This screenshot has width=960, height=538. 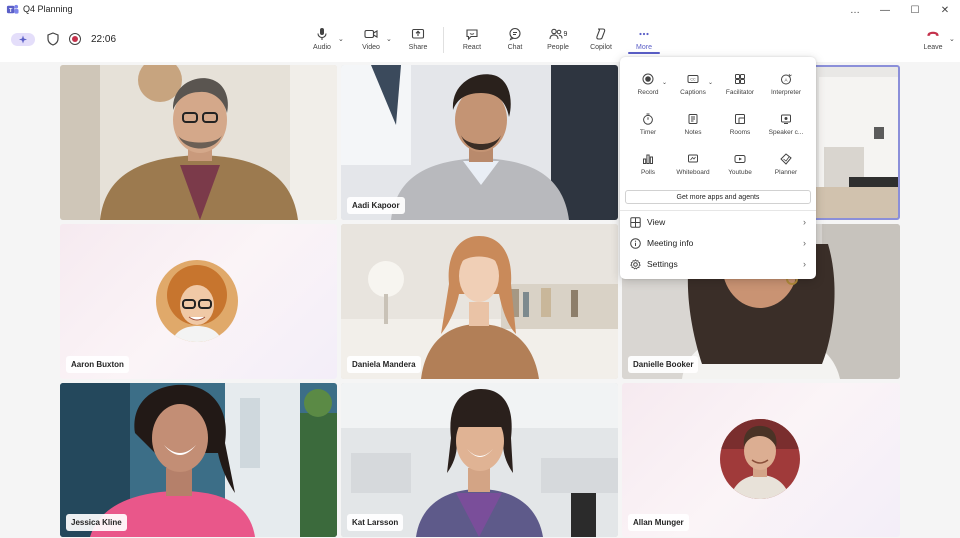 I want to click on chat-label: Chat, so click(x=515, y=47).